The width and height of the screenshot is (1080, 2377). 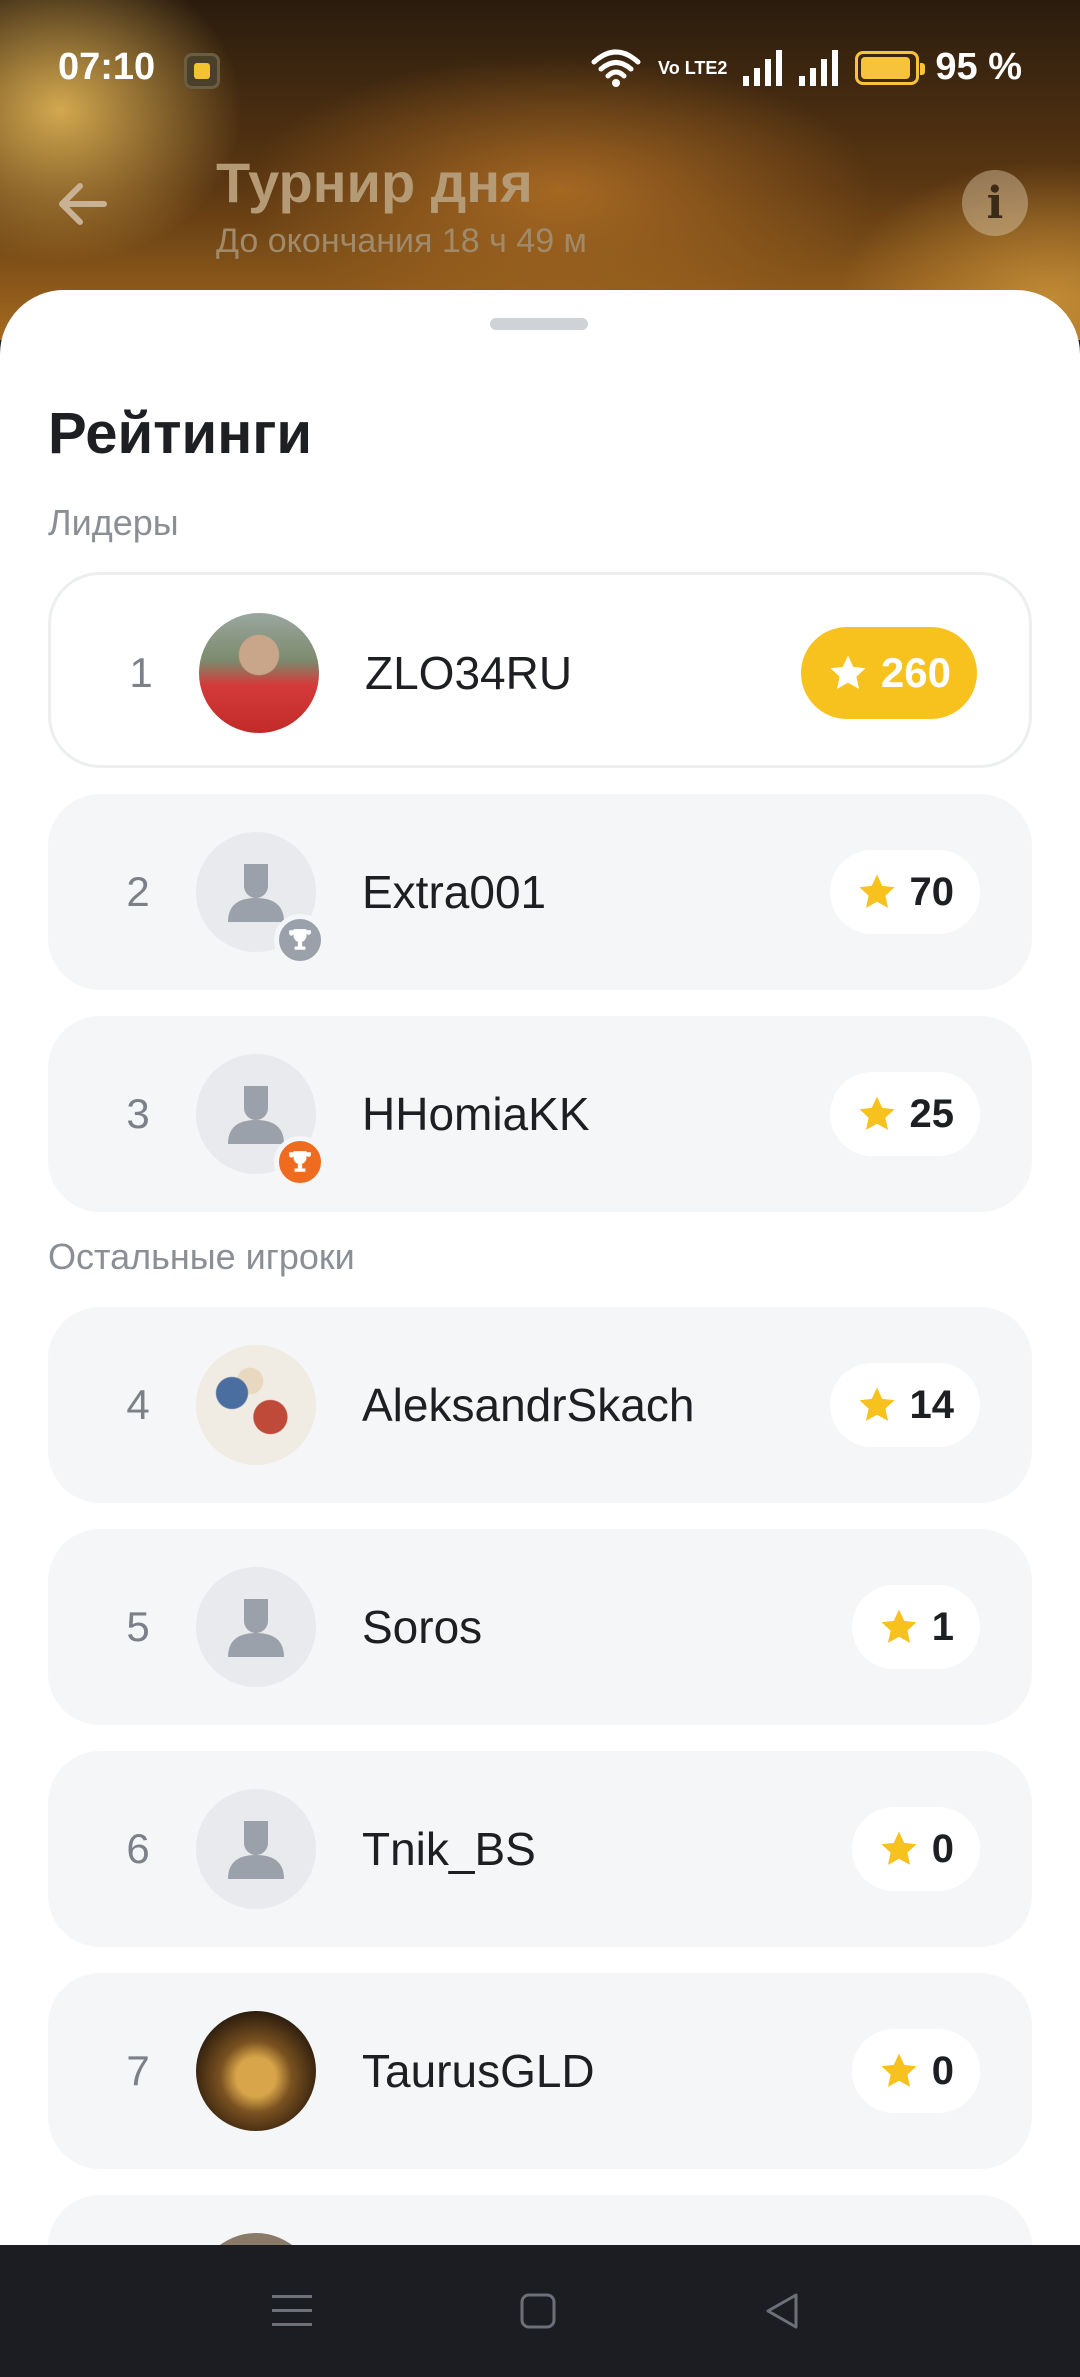 I want to click on score-badge: 1, so click(x=915, y=1627).